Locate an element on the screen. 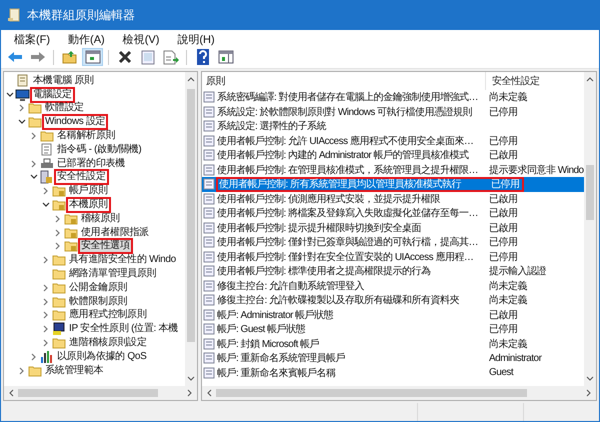  tree-item: 本機電腦 原則 is located at coordinates (63, 80).